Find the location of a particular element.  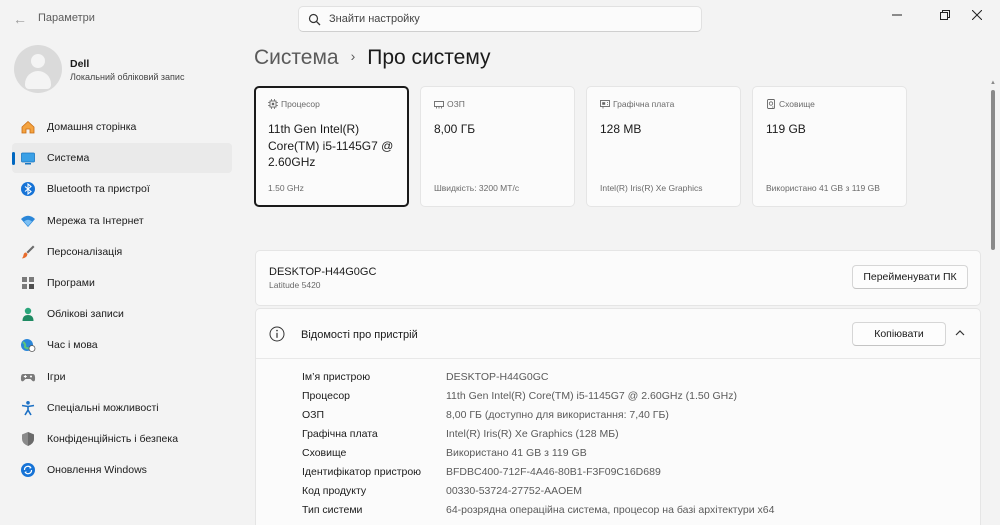

spec-key: Тип системи is located at coordinates (332, 510).